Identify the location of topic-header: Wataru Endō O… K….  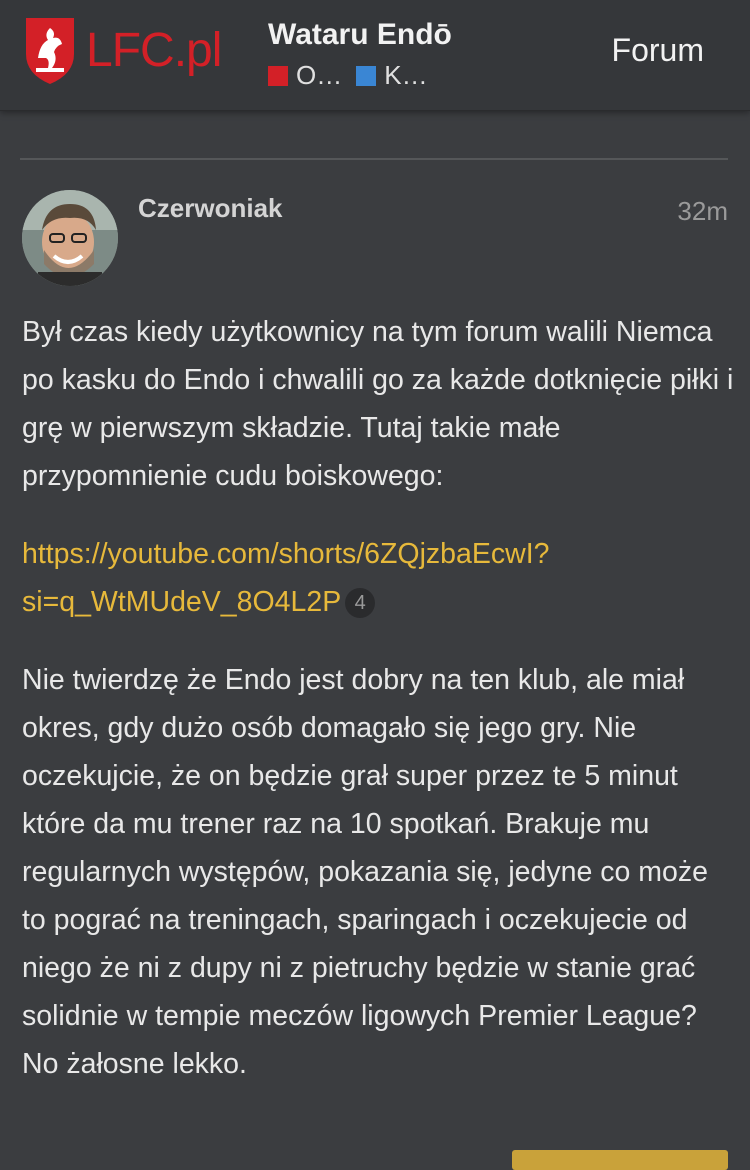
(360, 54).